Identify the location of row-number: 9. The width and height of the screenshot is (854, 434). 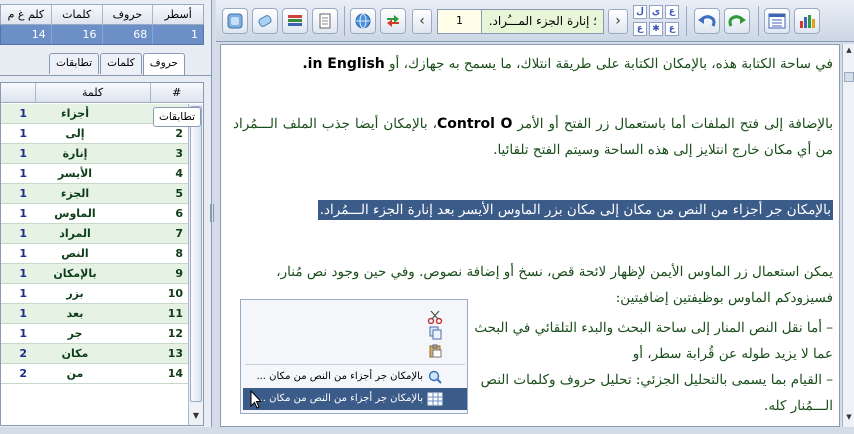
(179, 273).